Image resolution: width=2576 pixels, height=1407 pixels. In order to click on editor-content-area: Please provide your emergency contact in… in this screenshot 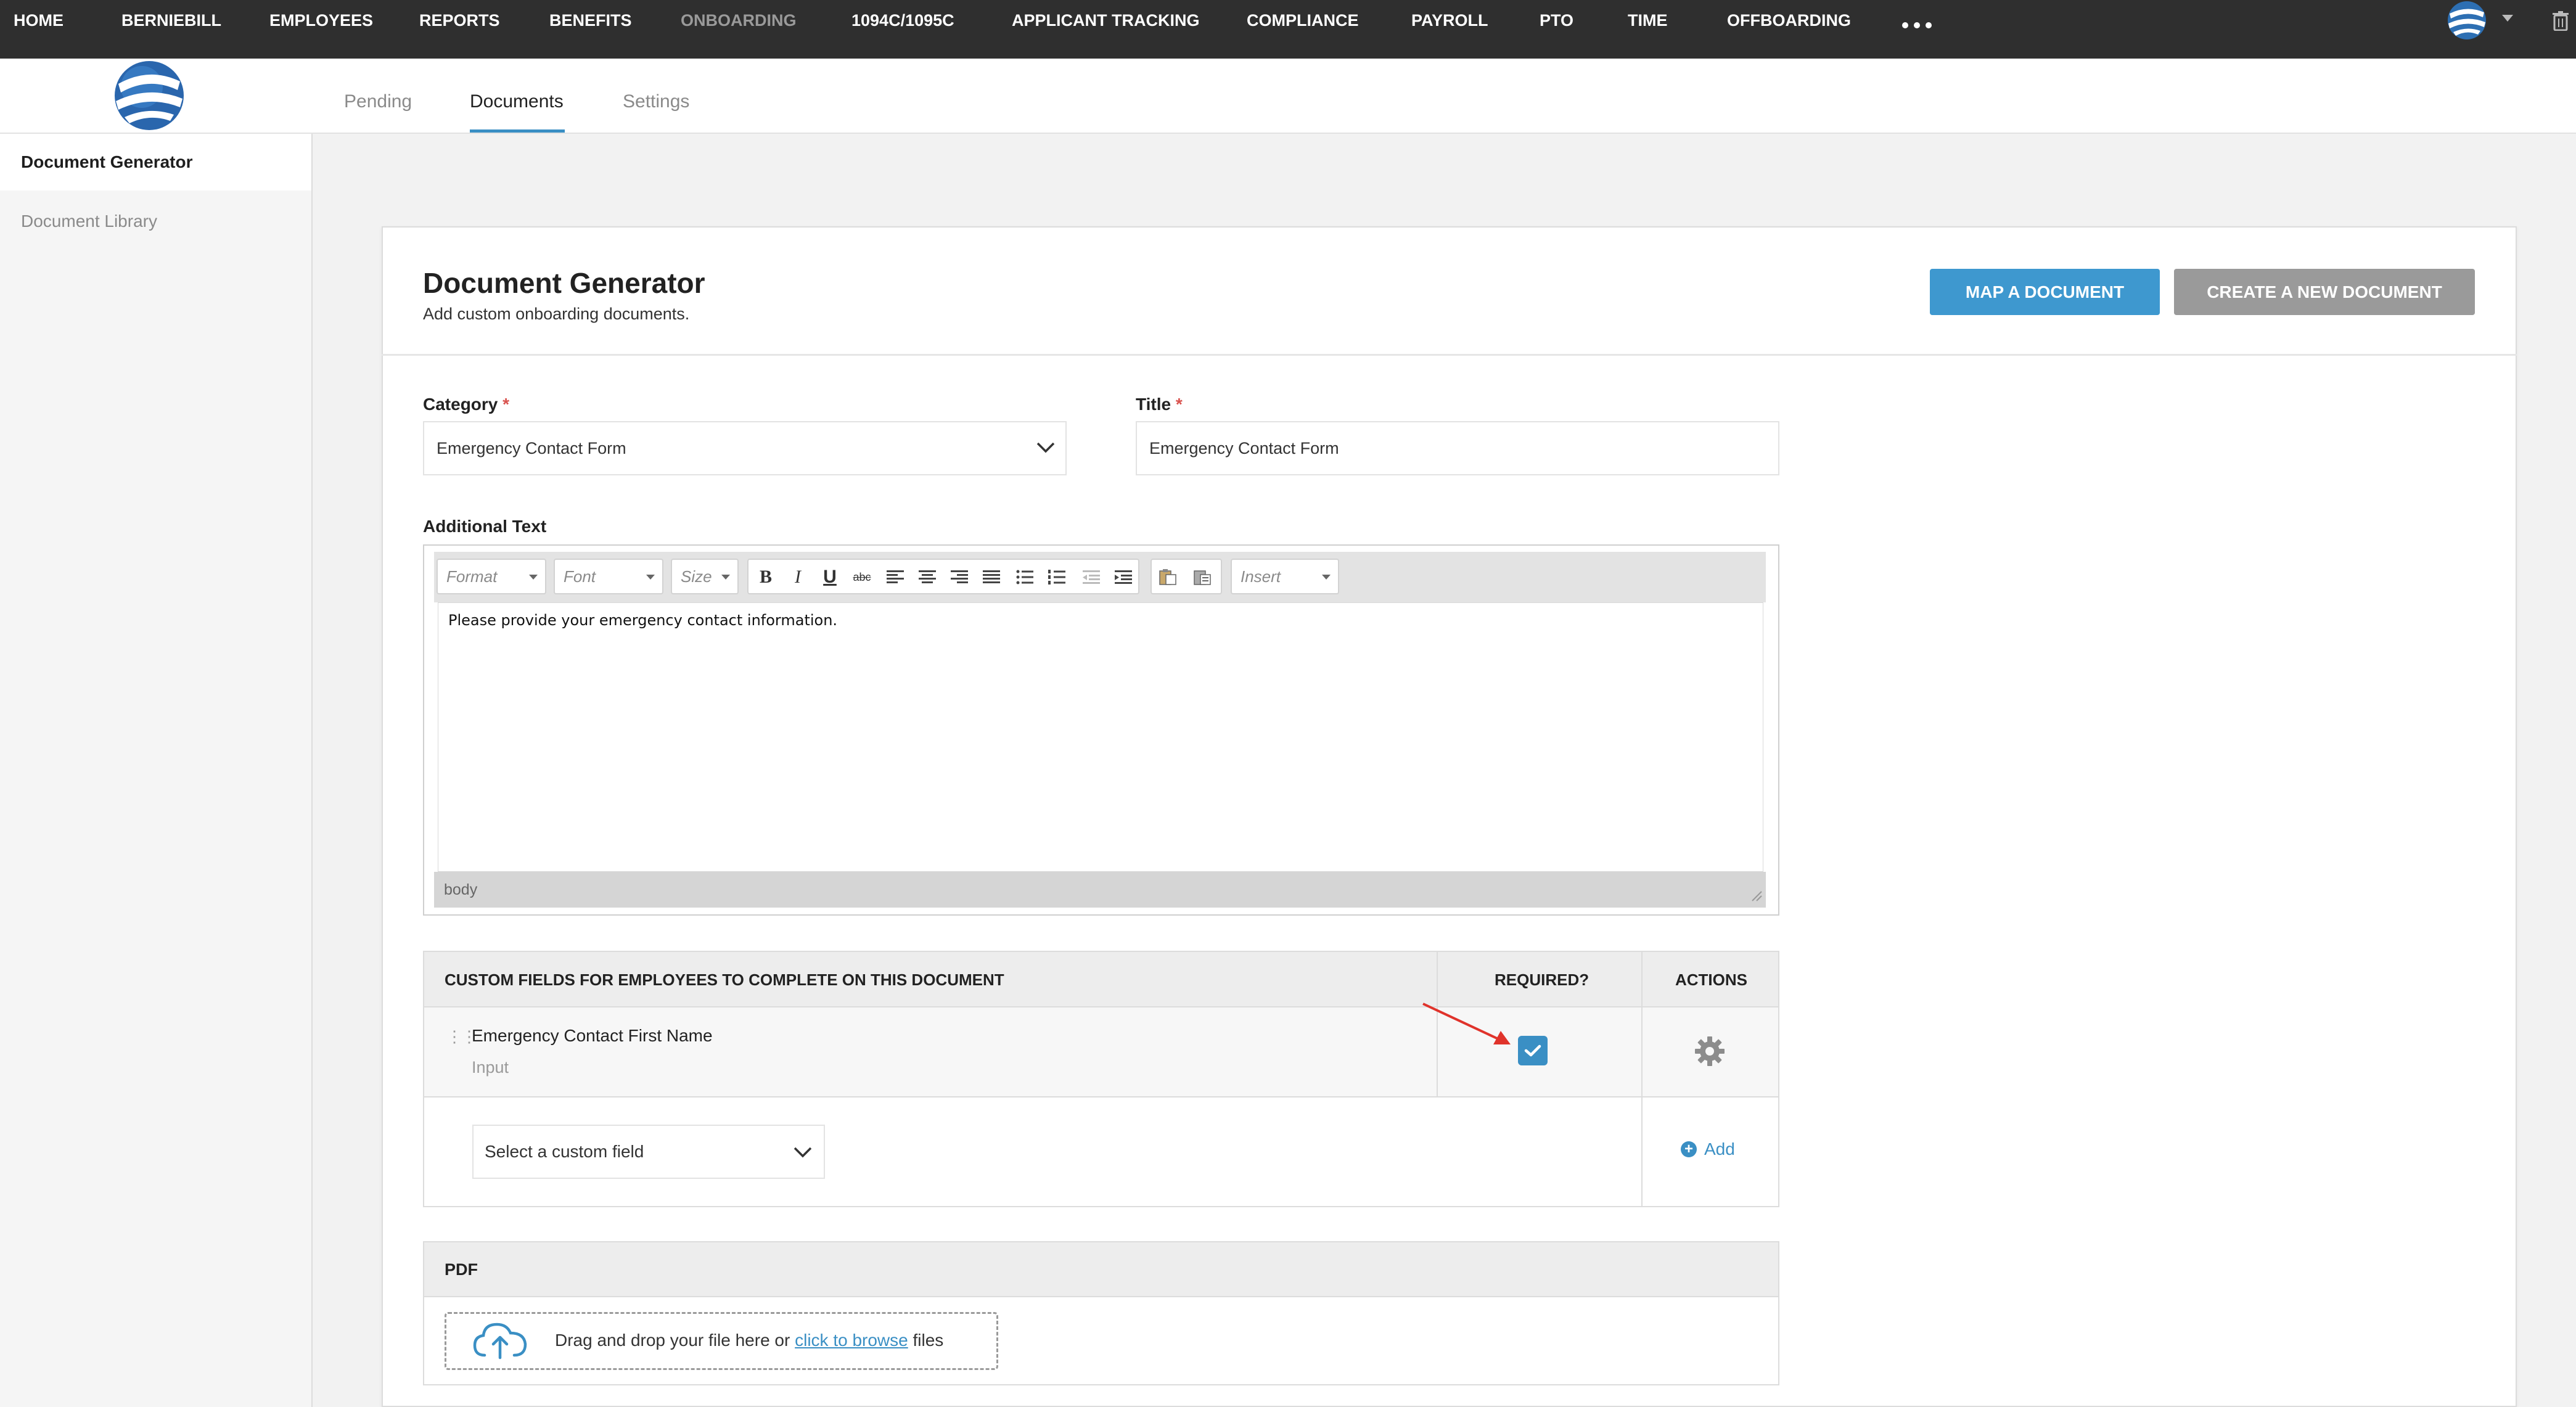, I will do `click(1100, 737)`.